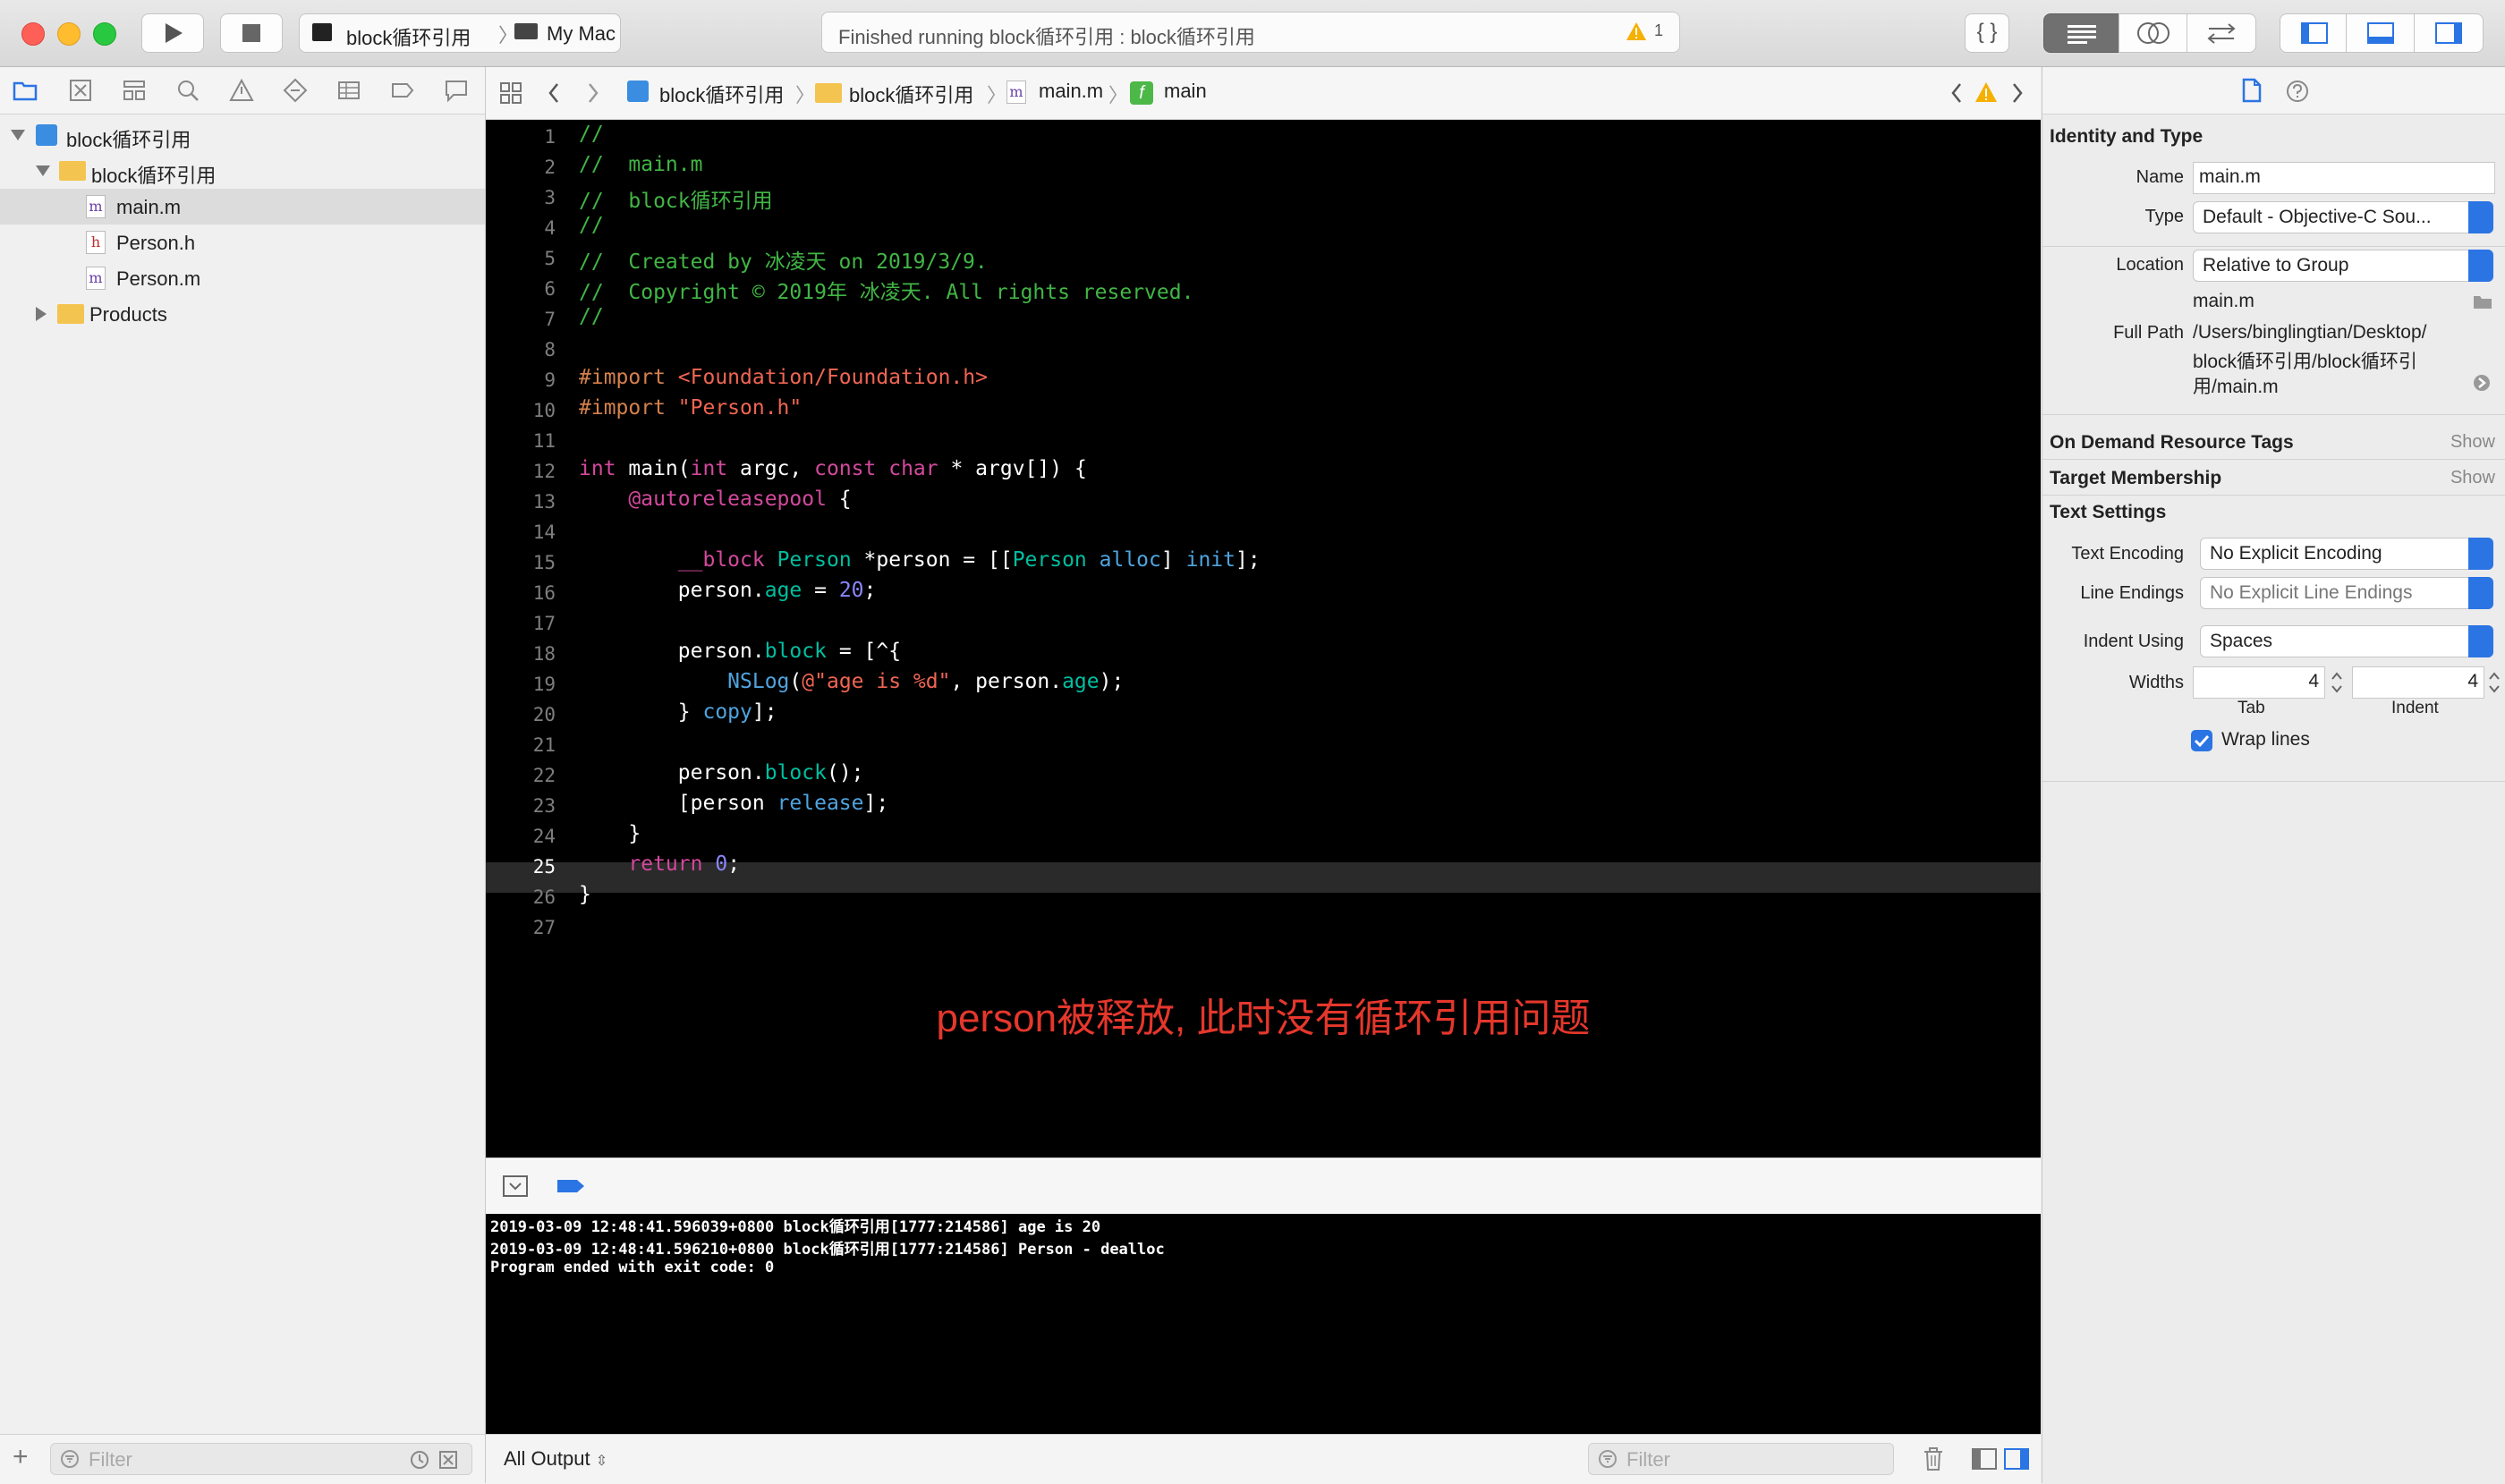 The height and width of the screenshot is (1484, 2505). What do you see at coordinates (515, 1186) in the screenshot?
I see `hide-debug-area-icon` at bounding box center [515, 1186].